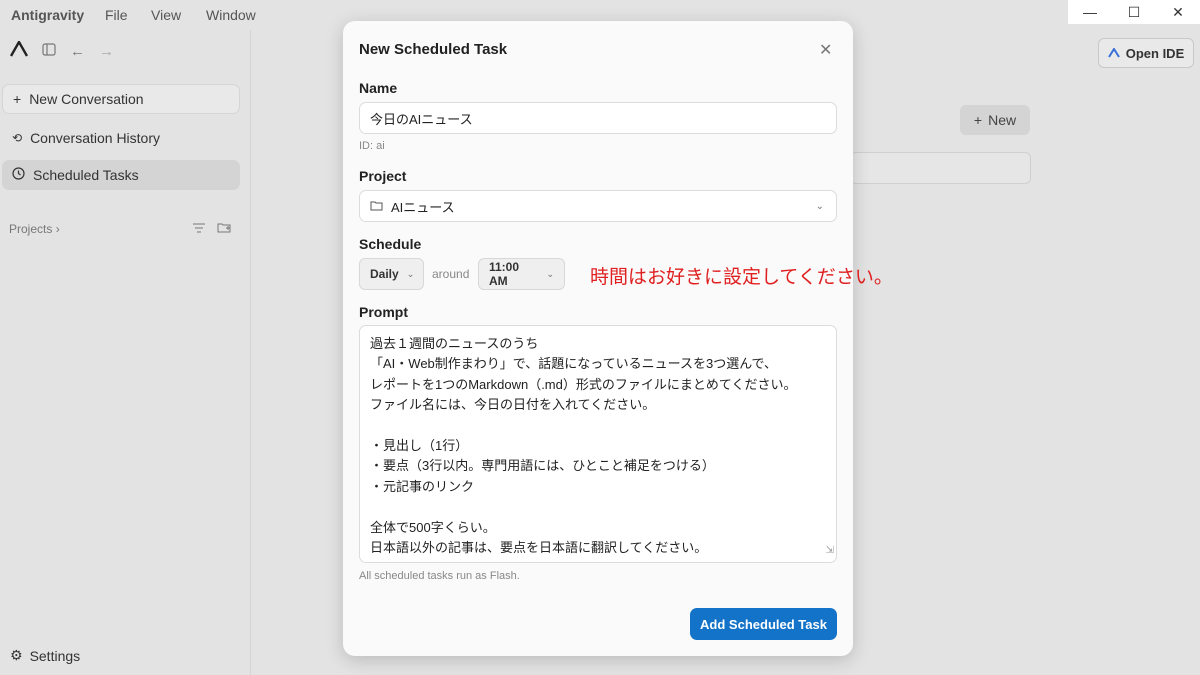  Describe the element at coordinates (451, 274) in the screenshot. I see `around-label: around` at that location.